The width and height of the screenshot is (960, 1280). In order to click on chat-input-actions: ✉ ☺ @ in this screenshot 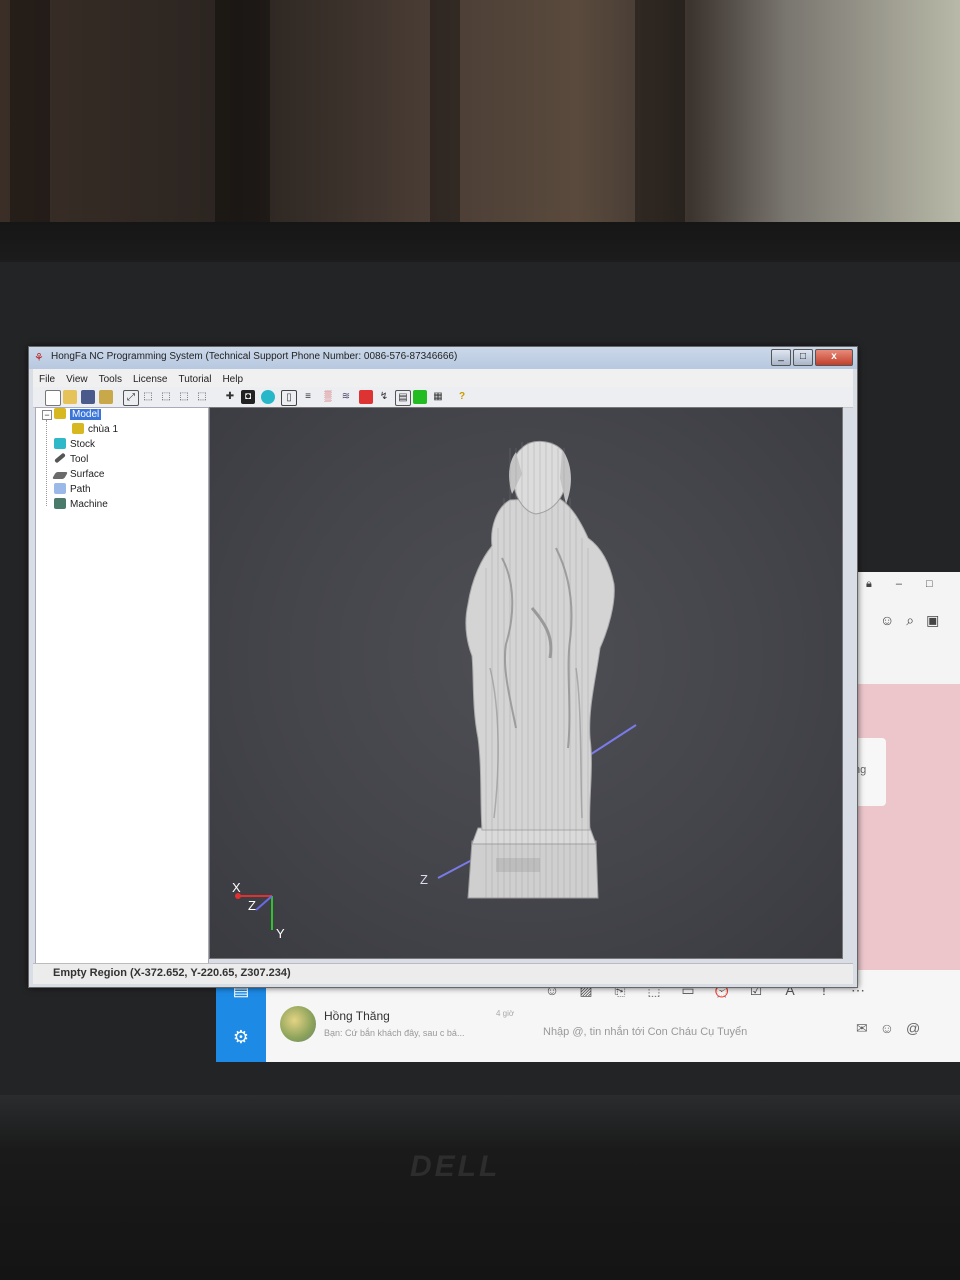, I will do `click(894, 1028)`.